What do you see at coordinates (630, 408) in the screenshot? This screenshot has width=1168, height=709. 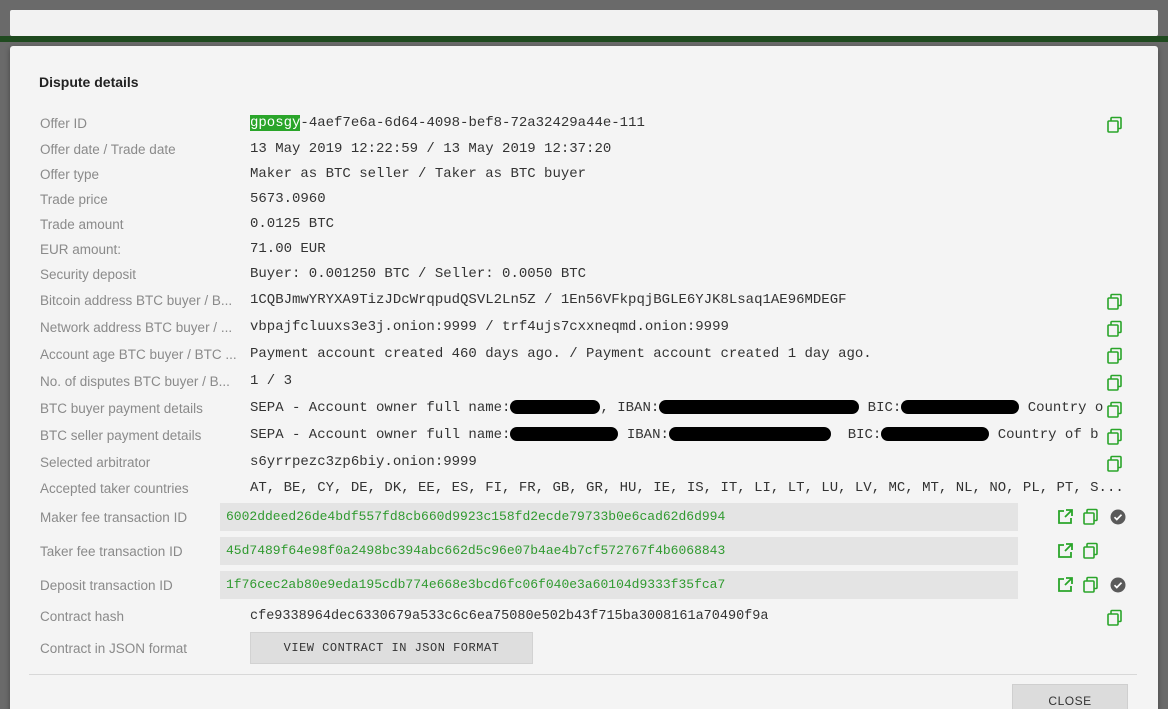 I see `payment-text: , IBAN:` at bounding box center [630, 408].